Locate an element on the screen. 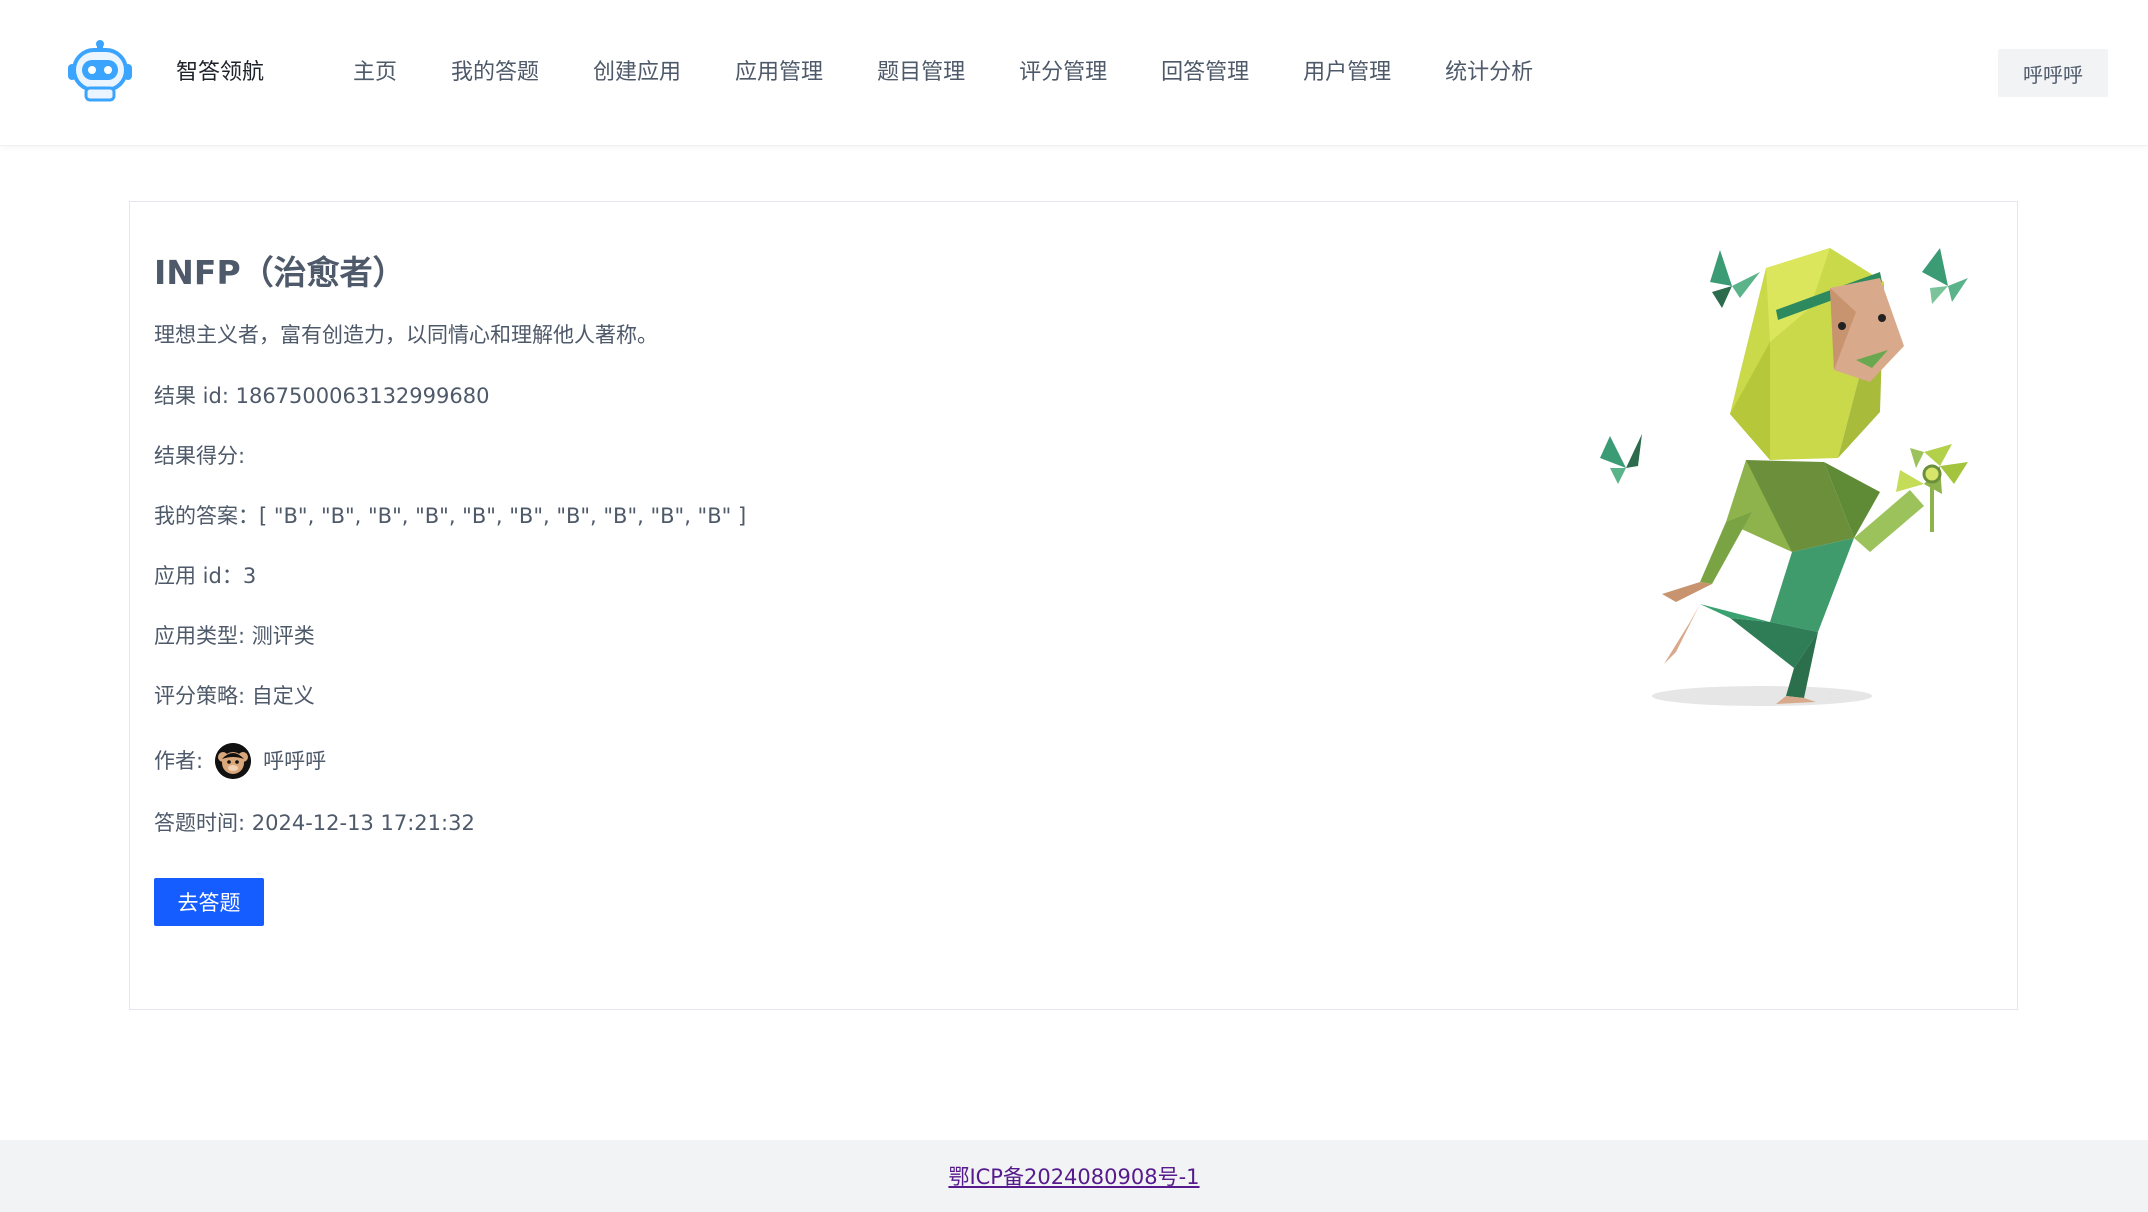 Image resolution: width=2148 pixels, height=1212 pixels. nav-item-answer-manage: 回答管理 is located at coordinates (1205, 73).